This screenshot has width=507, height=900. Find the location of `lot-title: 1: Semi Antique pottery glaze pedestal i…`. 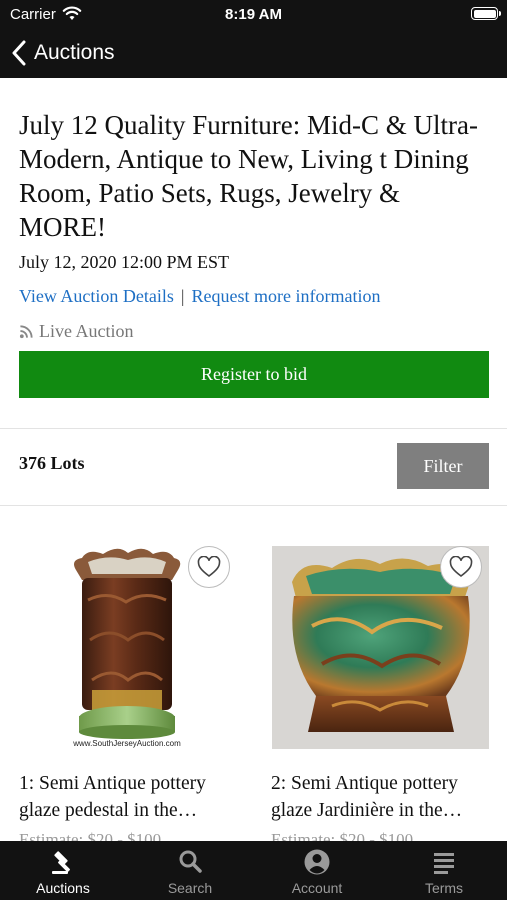

lot-title: 1: Semi Antique pottery glaze pedestal i… is located at coordinates (129, 797).